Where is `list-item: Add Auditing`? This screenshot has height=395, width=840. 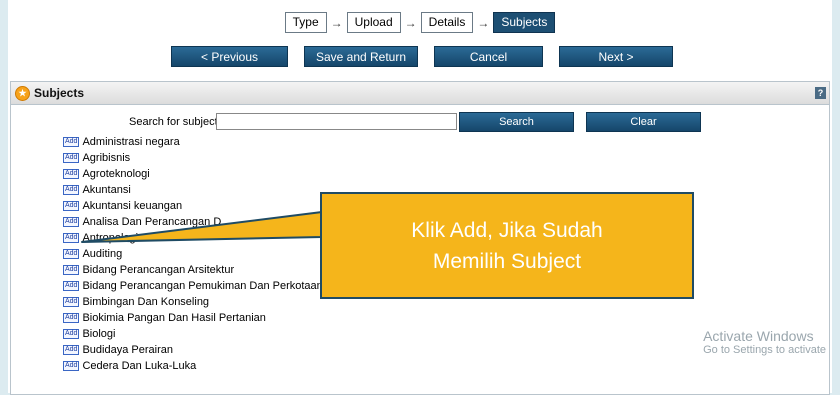 list-item: Add Auditing is located at coordinates (193, 254).